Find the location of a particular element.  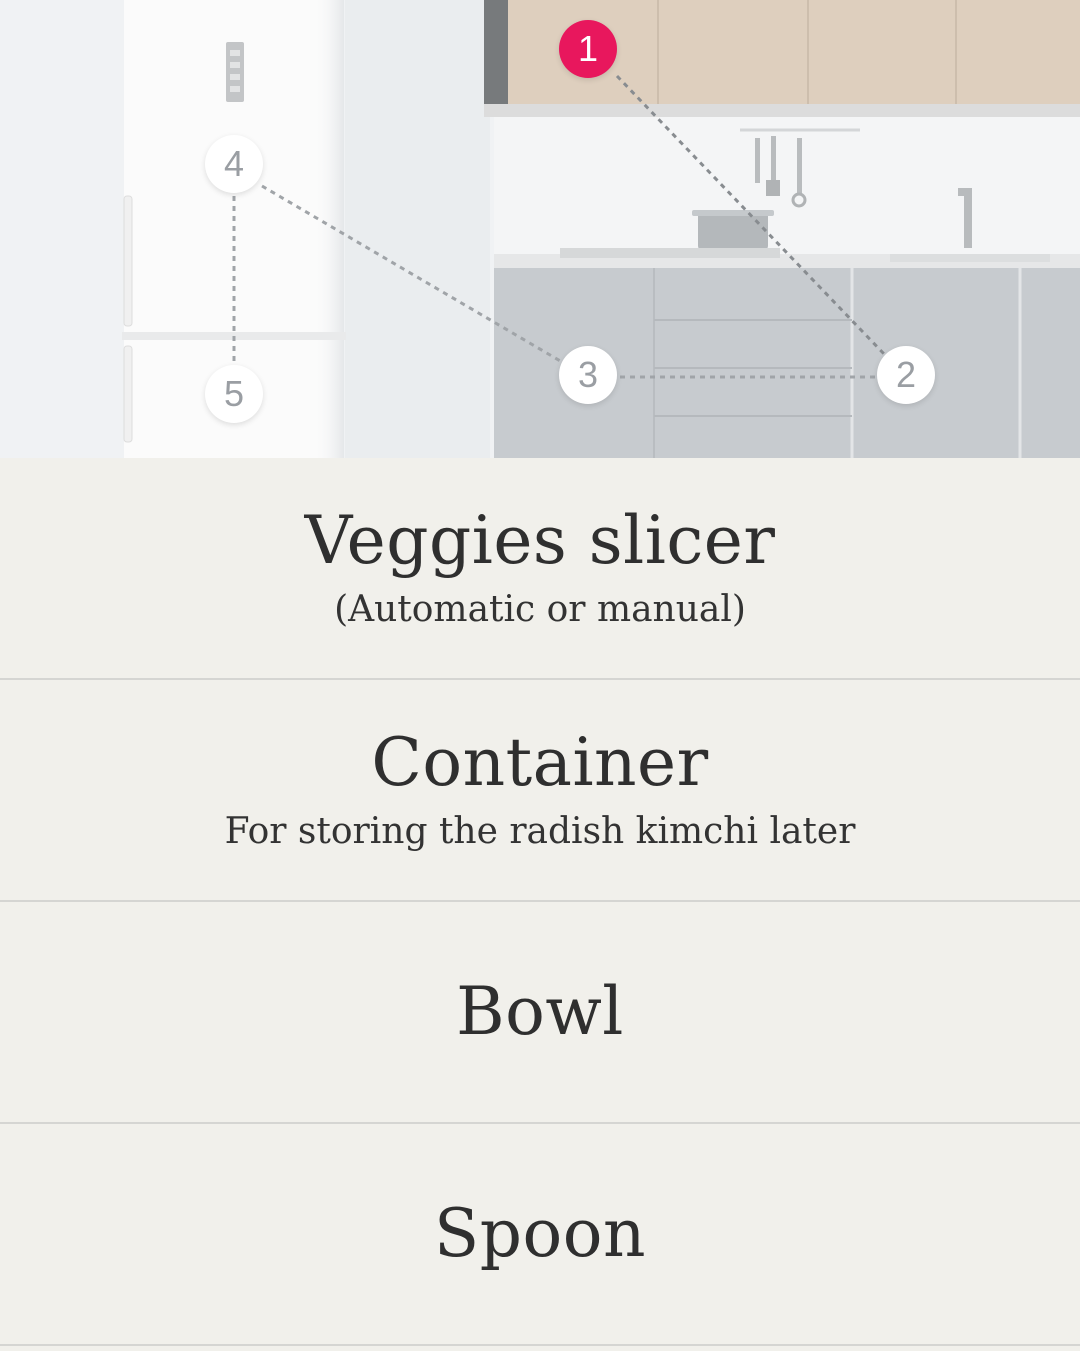

hotspot-1: 1 is located at coordinates (588, 49).